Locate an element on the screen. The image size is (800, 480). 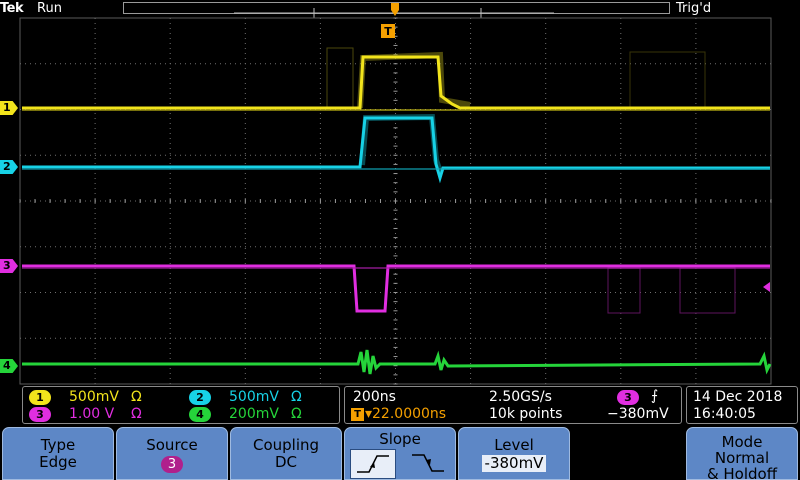
level-softkey: Level -380mV is located at coordinates (514, 453).